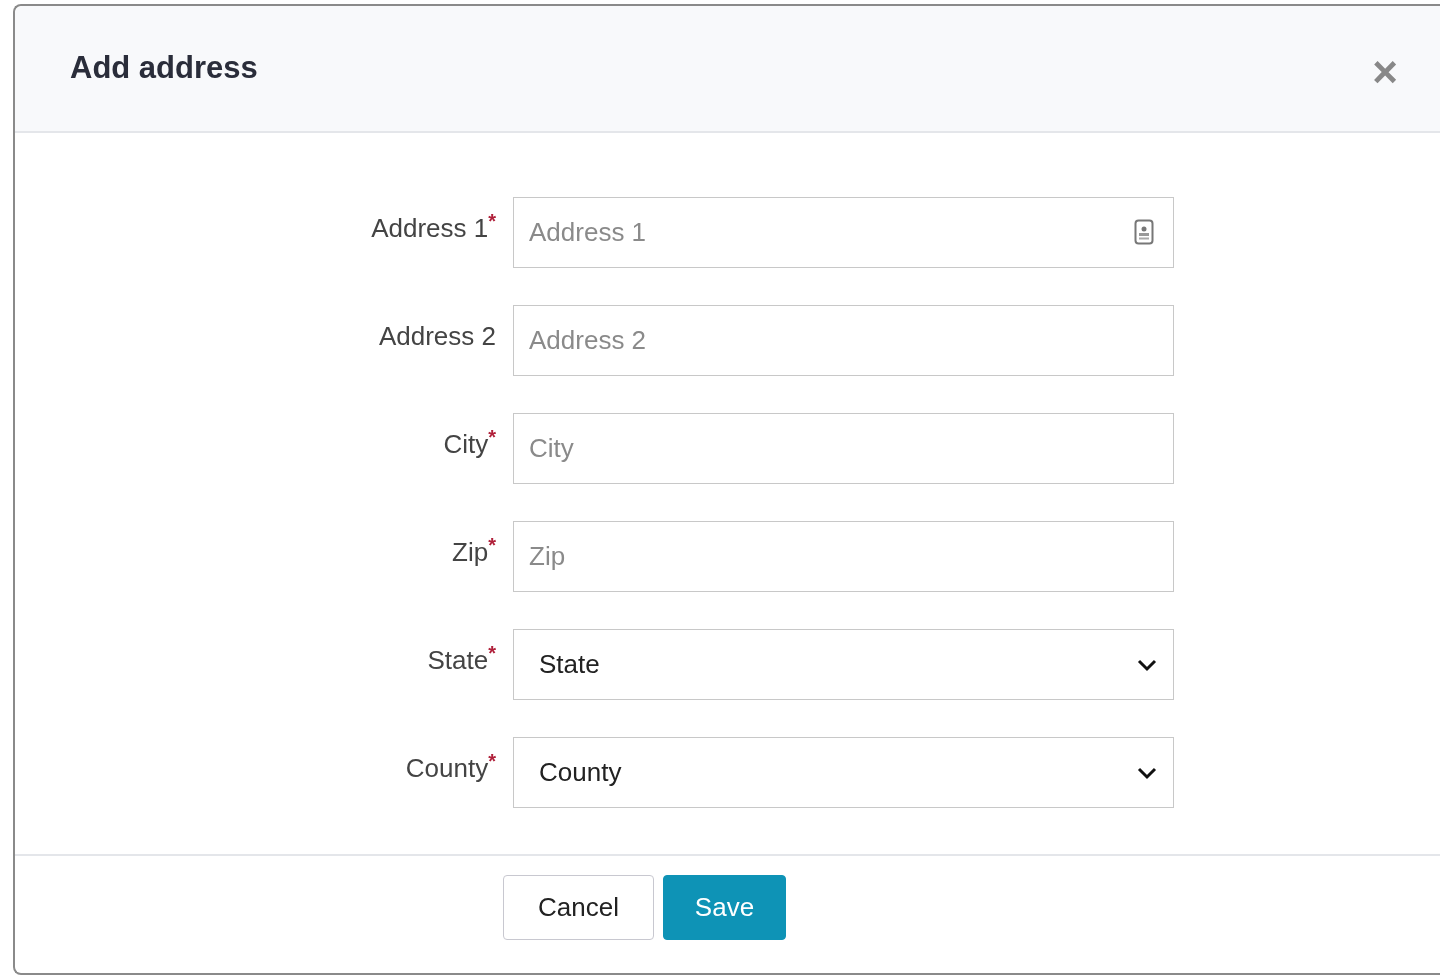 The image size is (1440, 978). I want to click on dialog-title: Add address, so click(164, 68).